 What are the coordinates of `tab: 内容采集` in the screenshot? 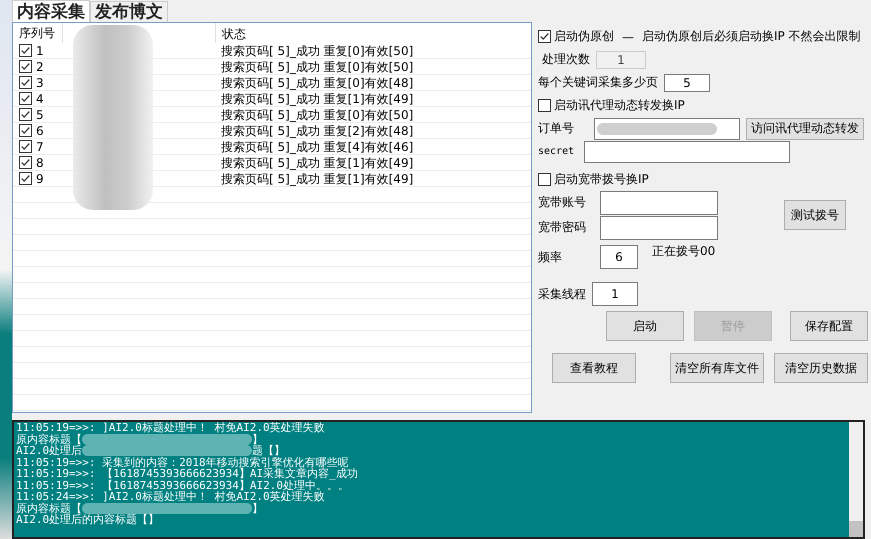 It's located at (51, 11).